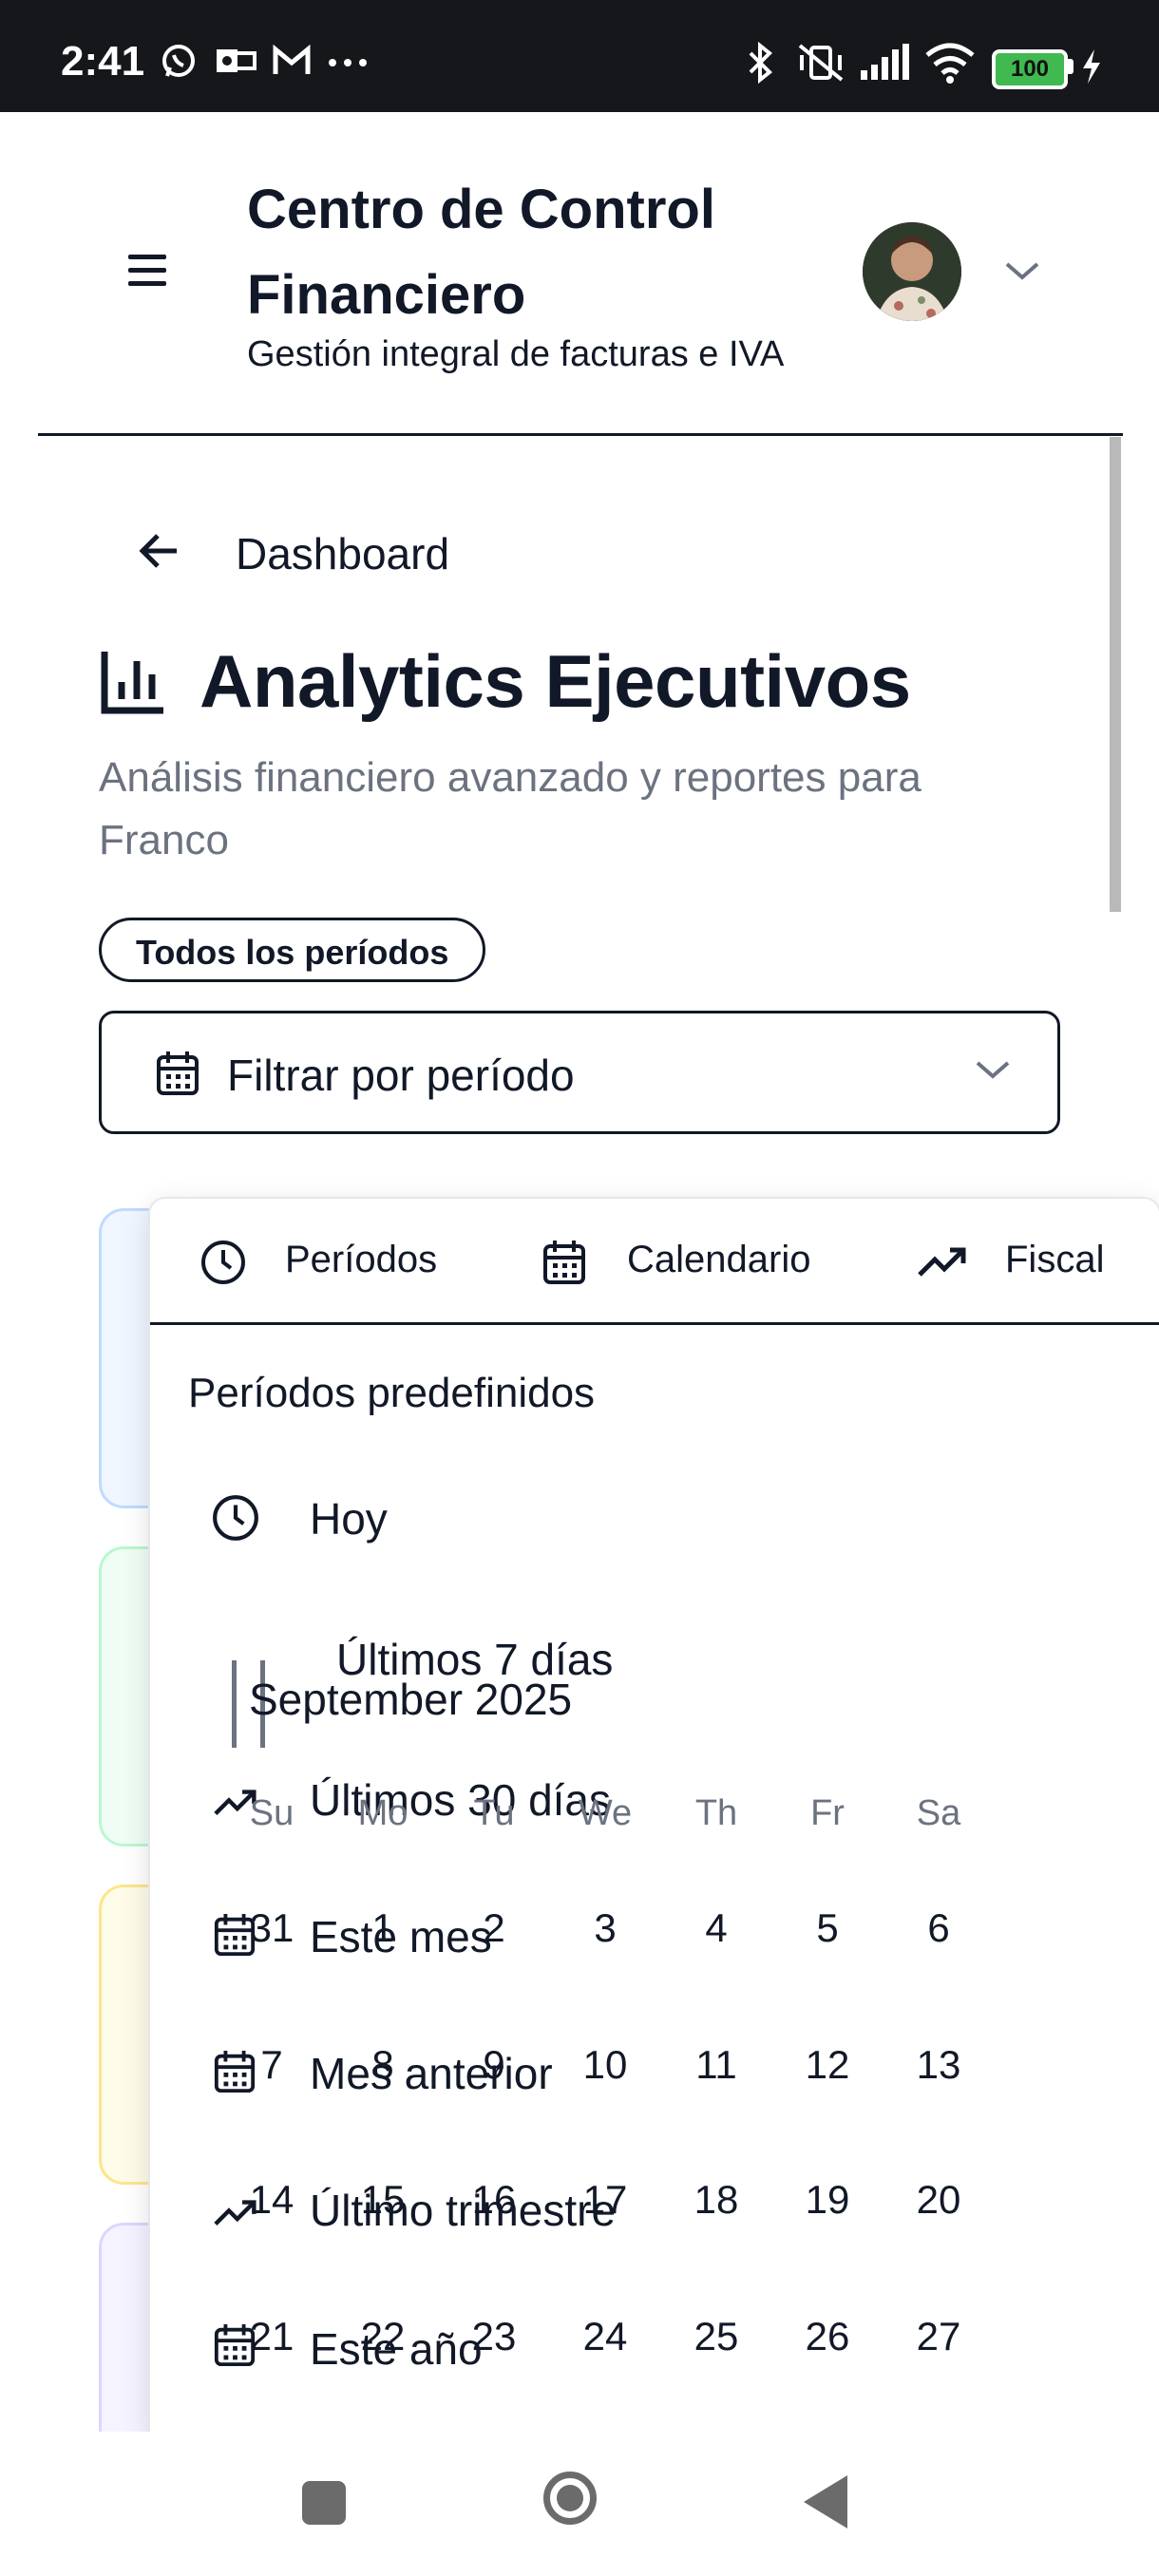 This screenshot has height=2576, width=1159. I want to click on weekday-label: Tu, so click(494, 1813).